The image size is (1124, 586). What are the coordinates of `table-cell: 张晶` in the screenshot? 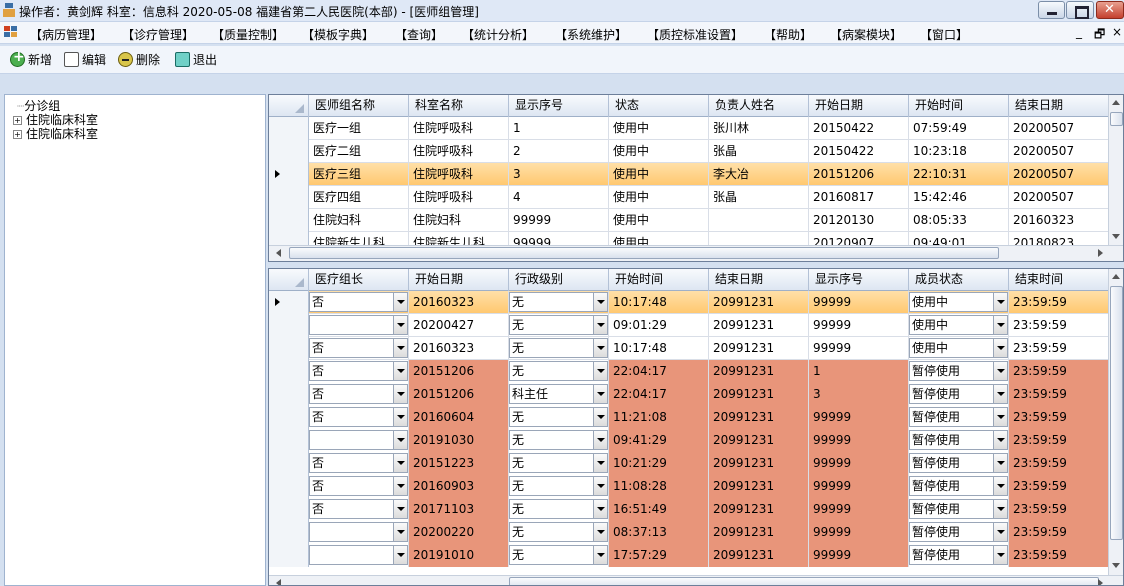 It's located at (759, 151).